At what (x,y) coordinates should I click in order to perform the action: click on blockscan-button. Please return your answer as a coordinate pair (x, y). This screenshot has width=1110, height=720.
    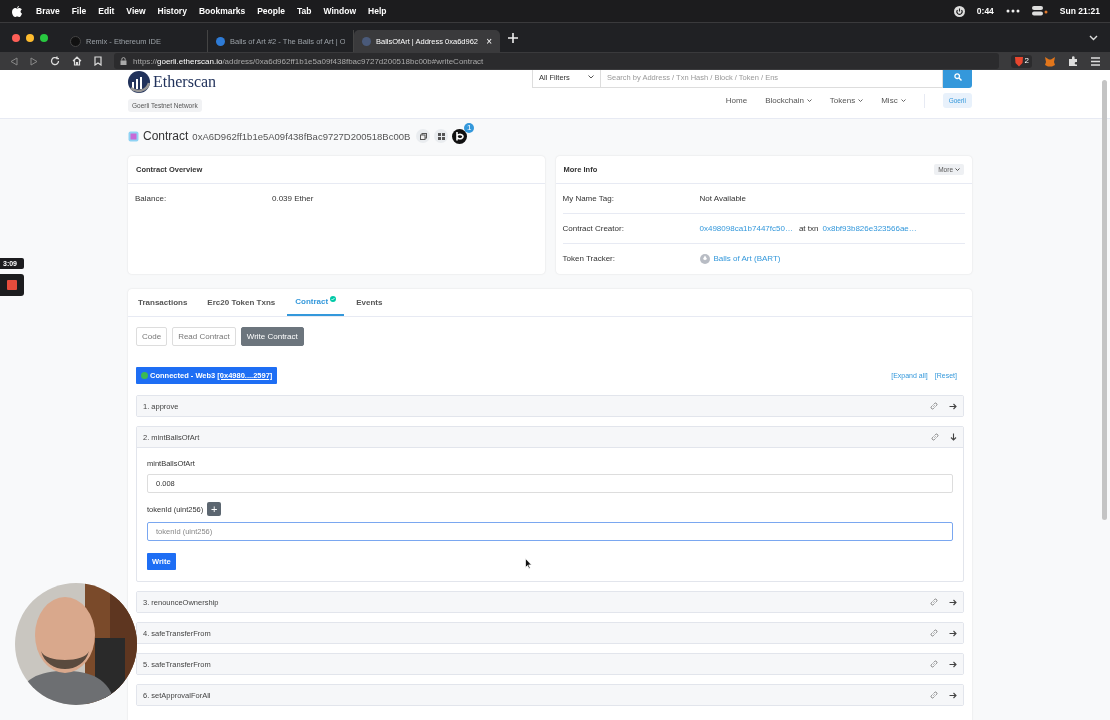
    Looking at the image, I should click on (460, 136).